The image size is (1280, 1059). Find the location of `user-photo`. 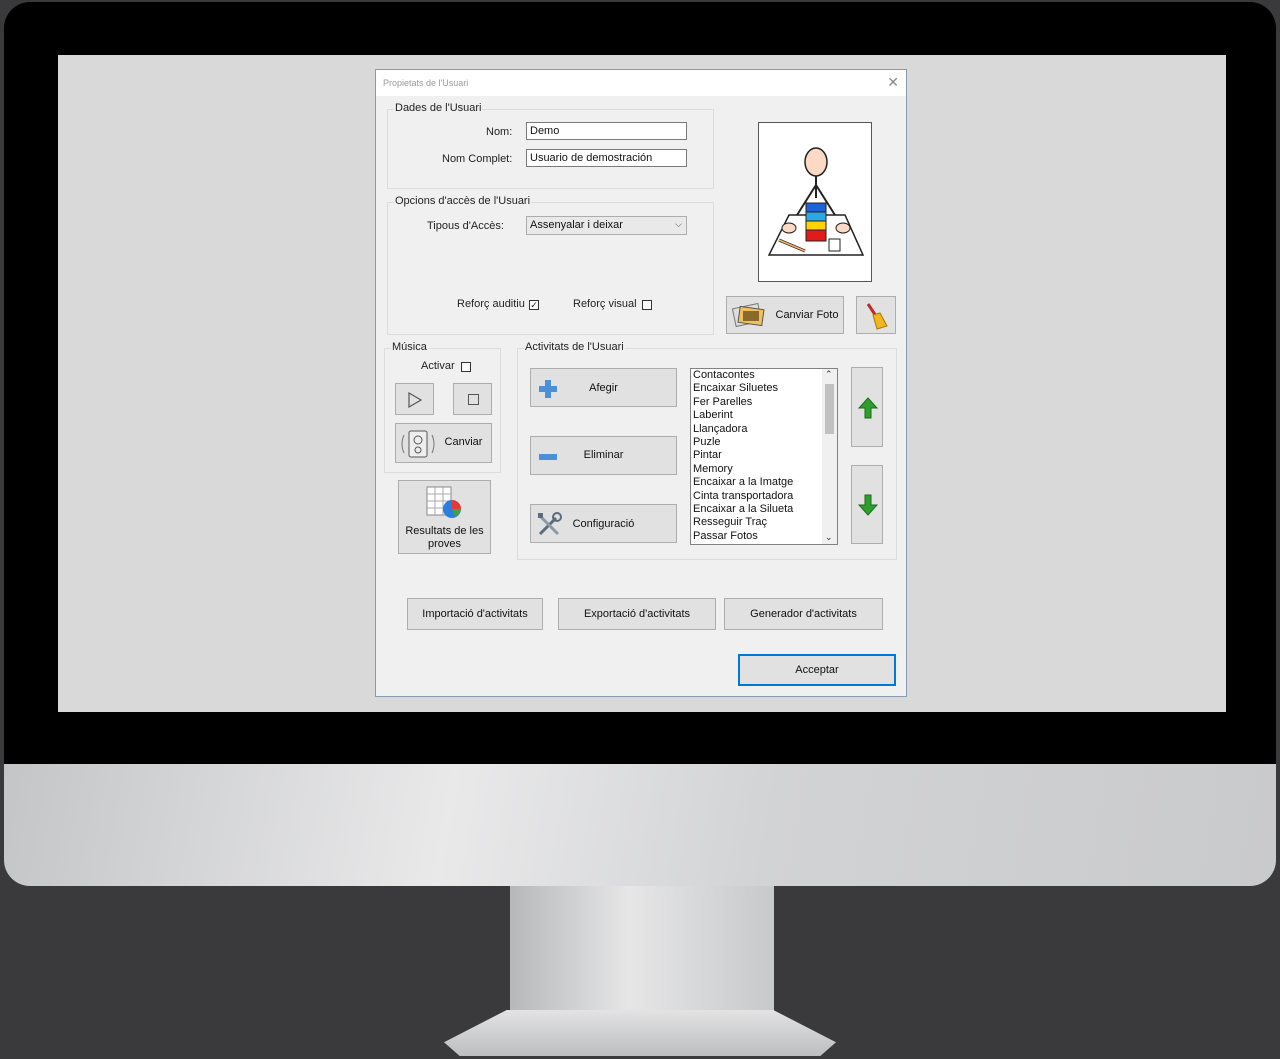

user-photo is located at coordinates (815, 202).